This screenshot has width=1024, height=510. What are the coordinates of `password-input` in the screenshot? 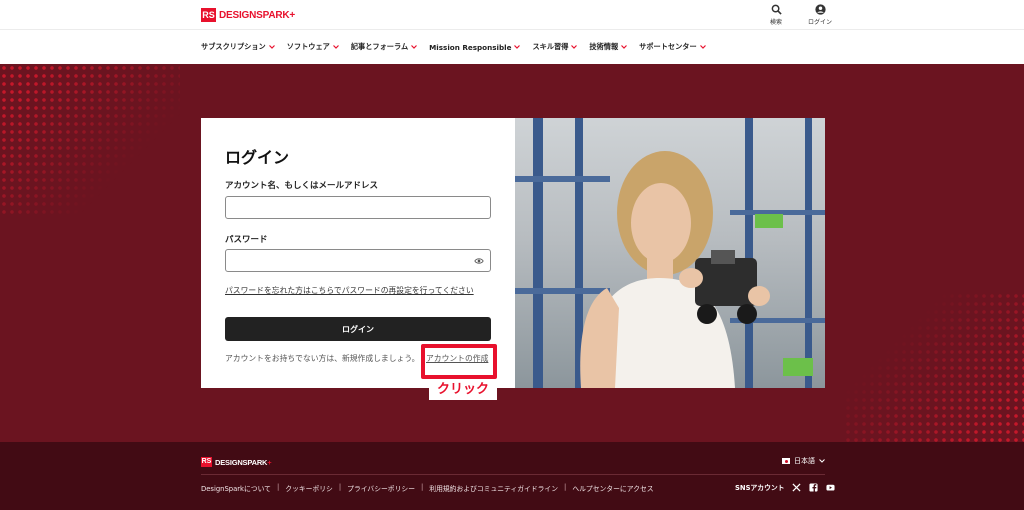 It's located at (358, 260).